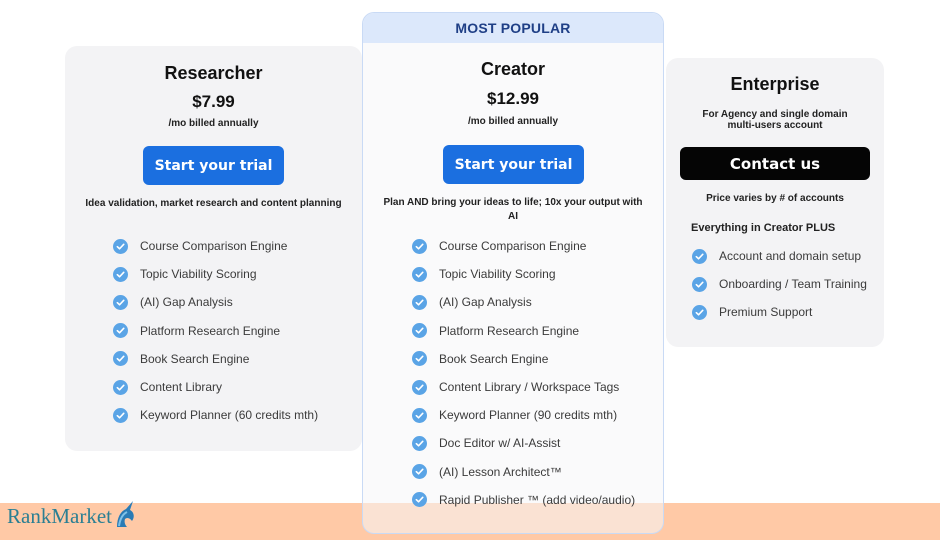 This screenshot has width=940, height=540. What do you see at coordinates (213, 73) in the screenshot?
I see `plan-name: Researcher` at bounding box center [213, 73].